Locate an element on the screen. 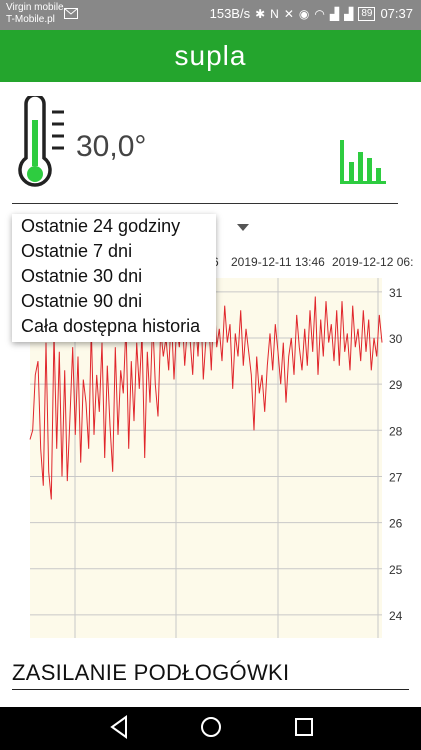 The height and width of the screenshot is (750, 421). mute-icon: ✕ is located at coordinates (288, 13).